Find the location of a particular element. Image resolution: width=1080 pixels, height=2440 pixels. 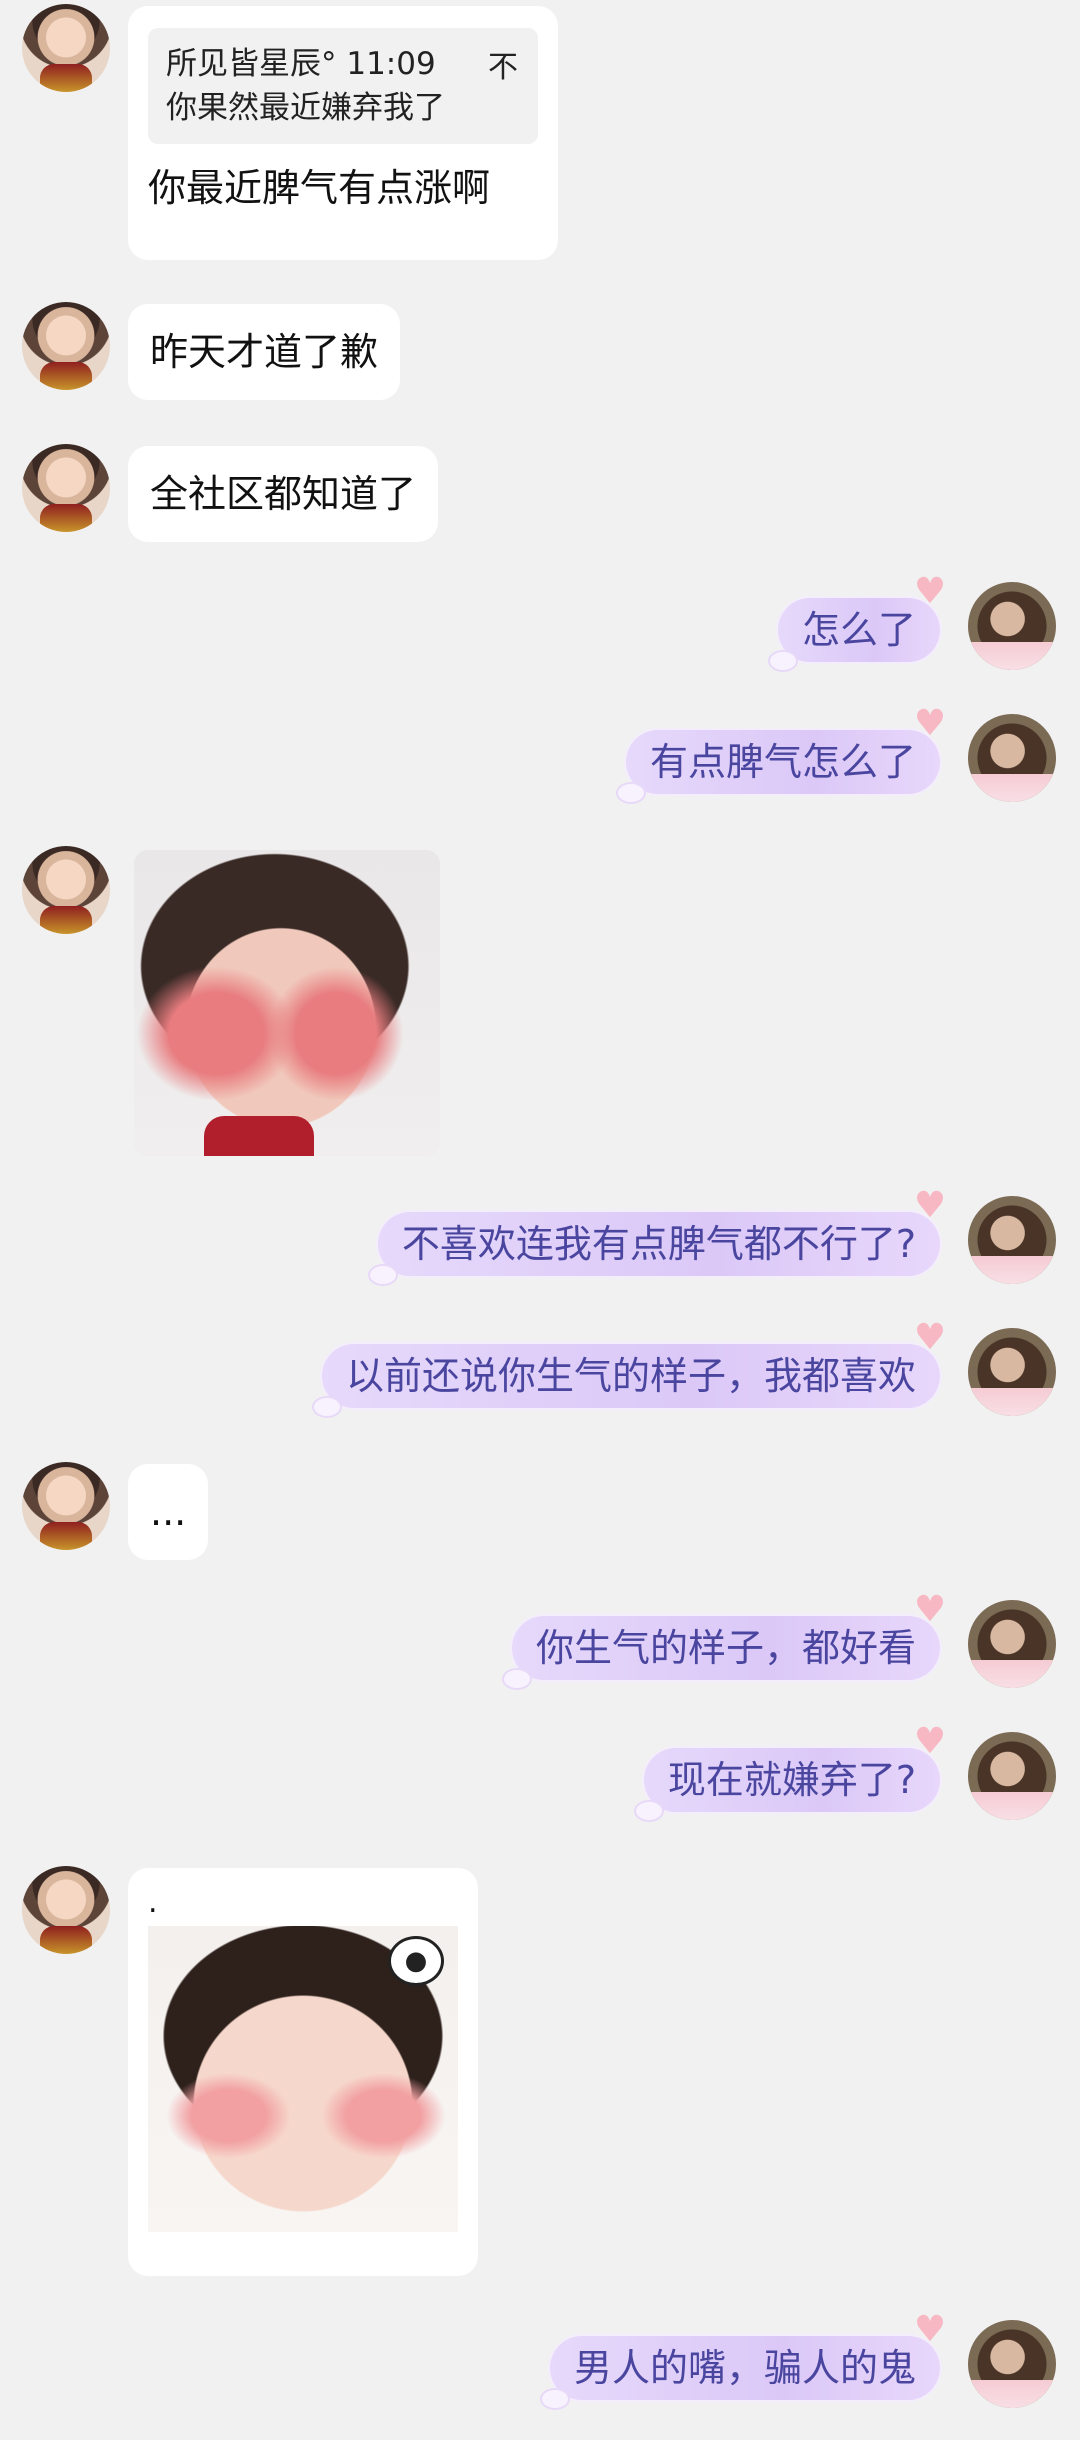

message-bubble-self: 现在就嫌弃了? is located at coordinates (786, 1785).